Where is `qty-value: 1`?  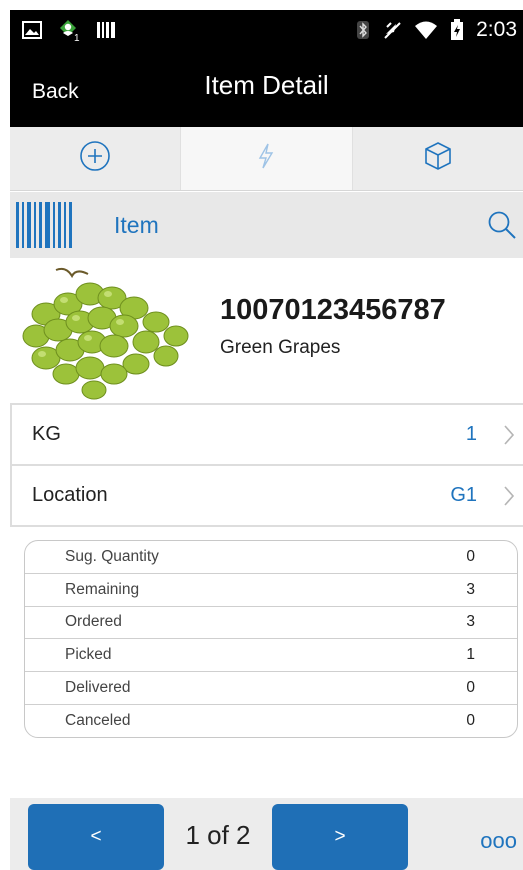
qty-value: 1 is located at coordinates (470, 655).